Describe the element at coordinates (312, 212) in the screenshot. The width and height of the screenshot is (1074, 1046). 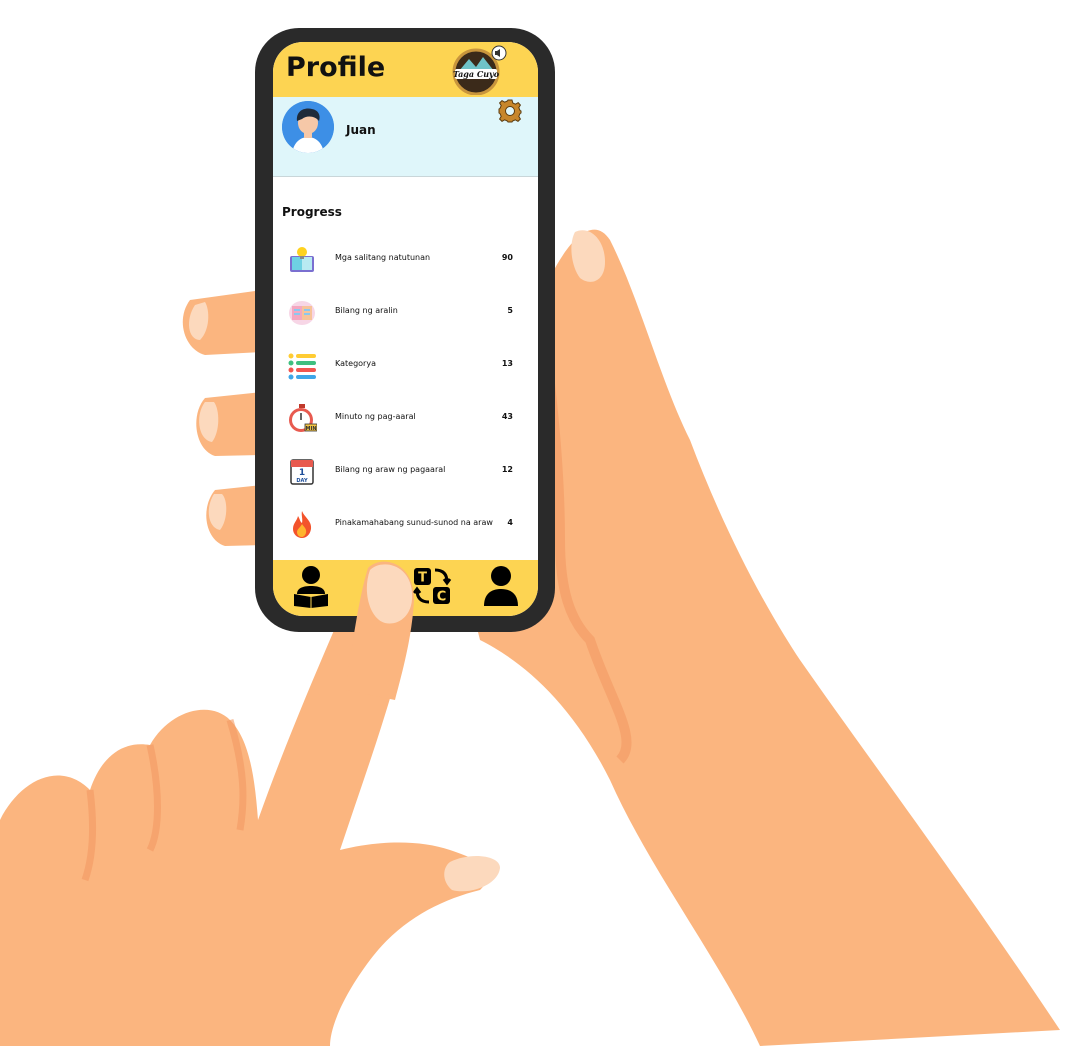
I see `progress-heading: Progress` at that location.